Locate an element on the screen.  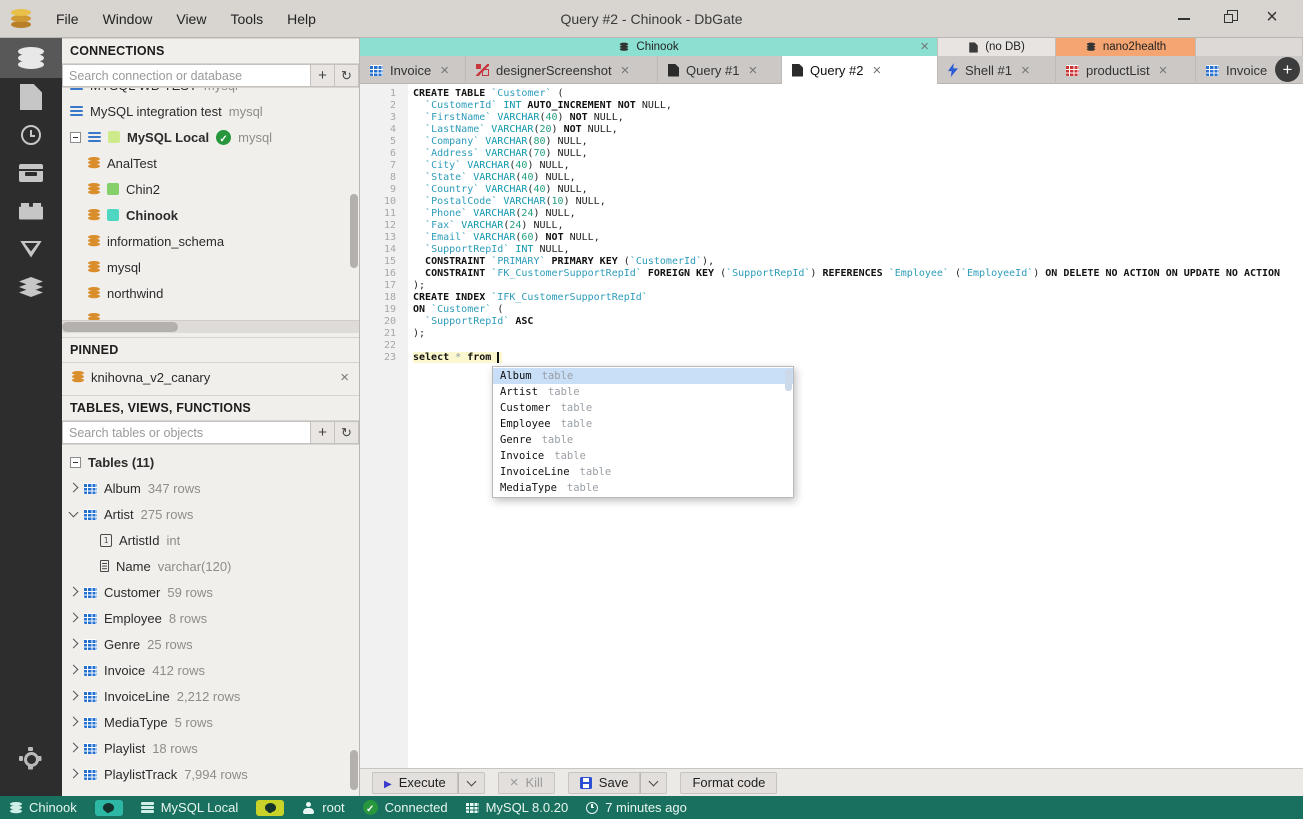
tab-query-2: Query #2 is located at coordinates (860, 70).